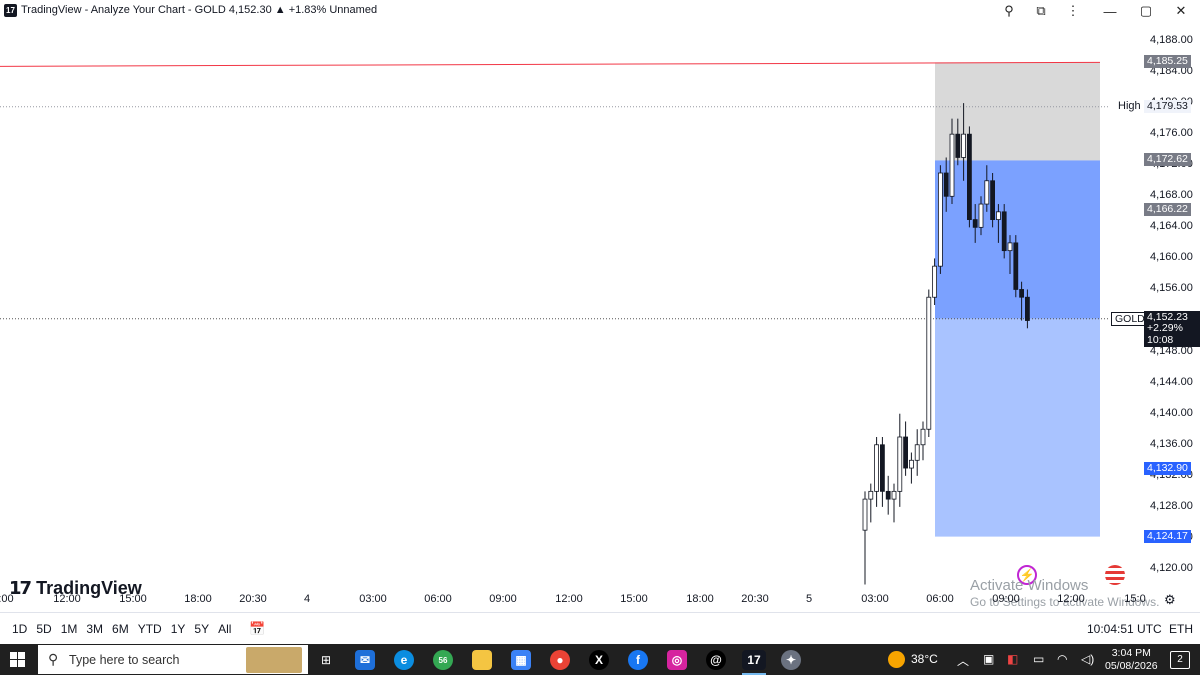 The height and width of the screenshot is (675, 1200). Describe the element at coordinates (150, 629) in the screenshot. I see `range-button-ytd: YTD` at that location.